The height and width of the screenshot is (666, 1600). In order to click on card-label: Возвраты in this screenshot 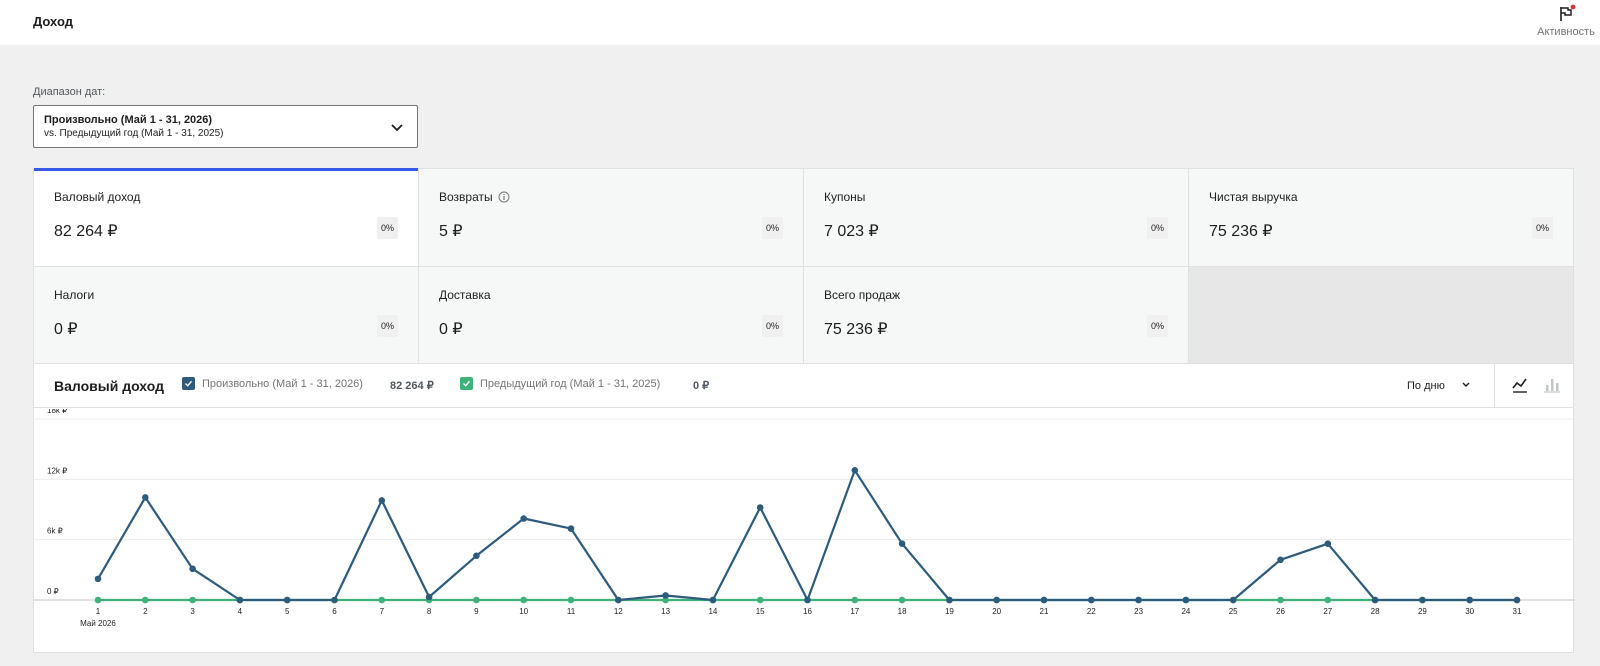, I will do `click(474, 198)`.